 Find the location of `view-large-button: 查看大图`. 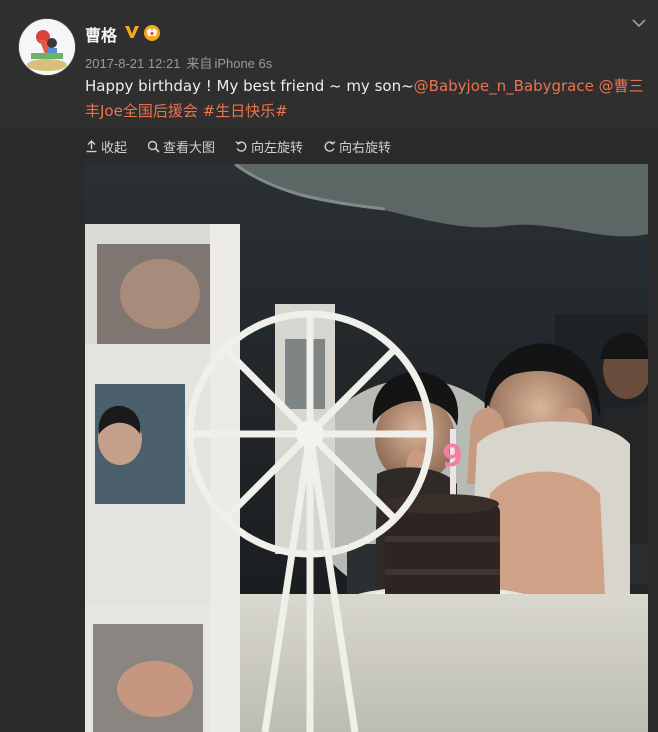

view-large-button: 查看大图 is located at coordinates (181, 146).